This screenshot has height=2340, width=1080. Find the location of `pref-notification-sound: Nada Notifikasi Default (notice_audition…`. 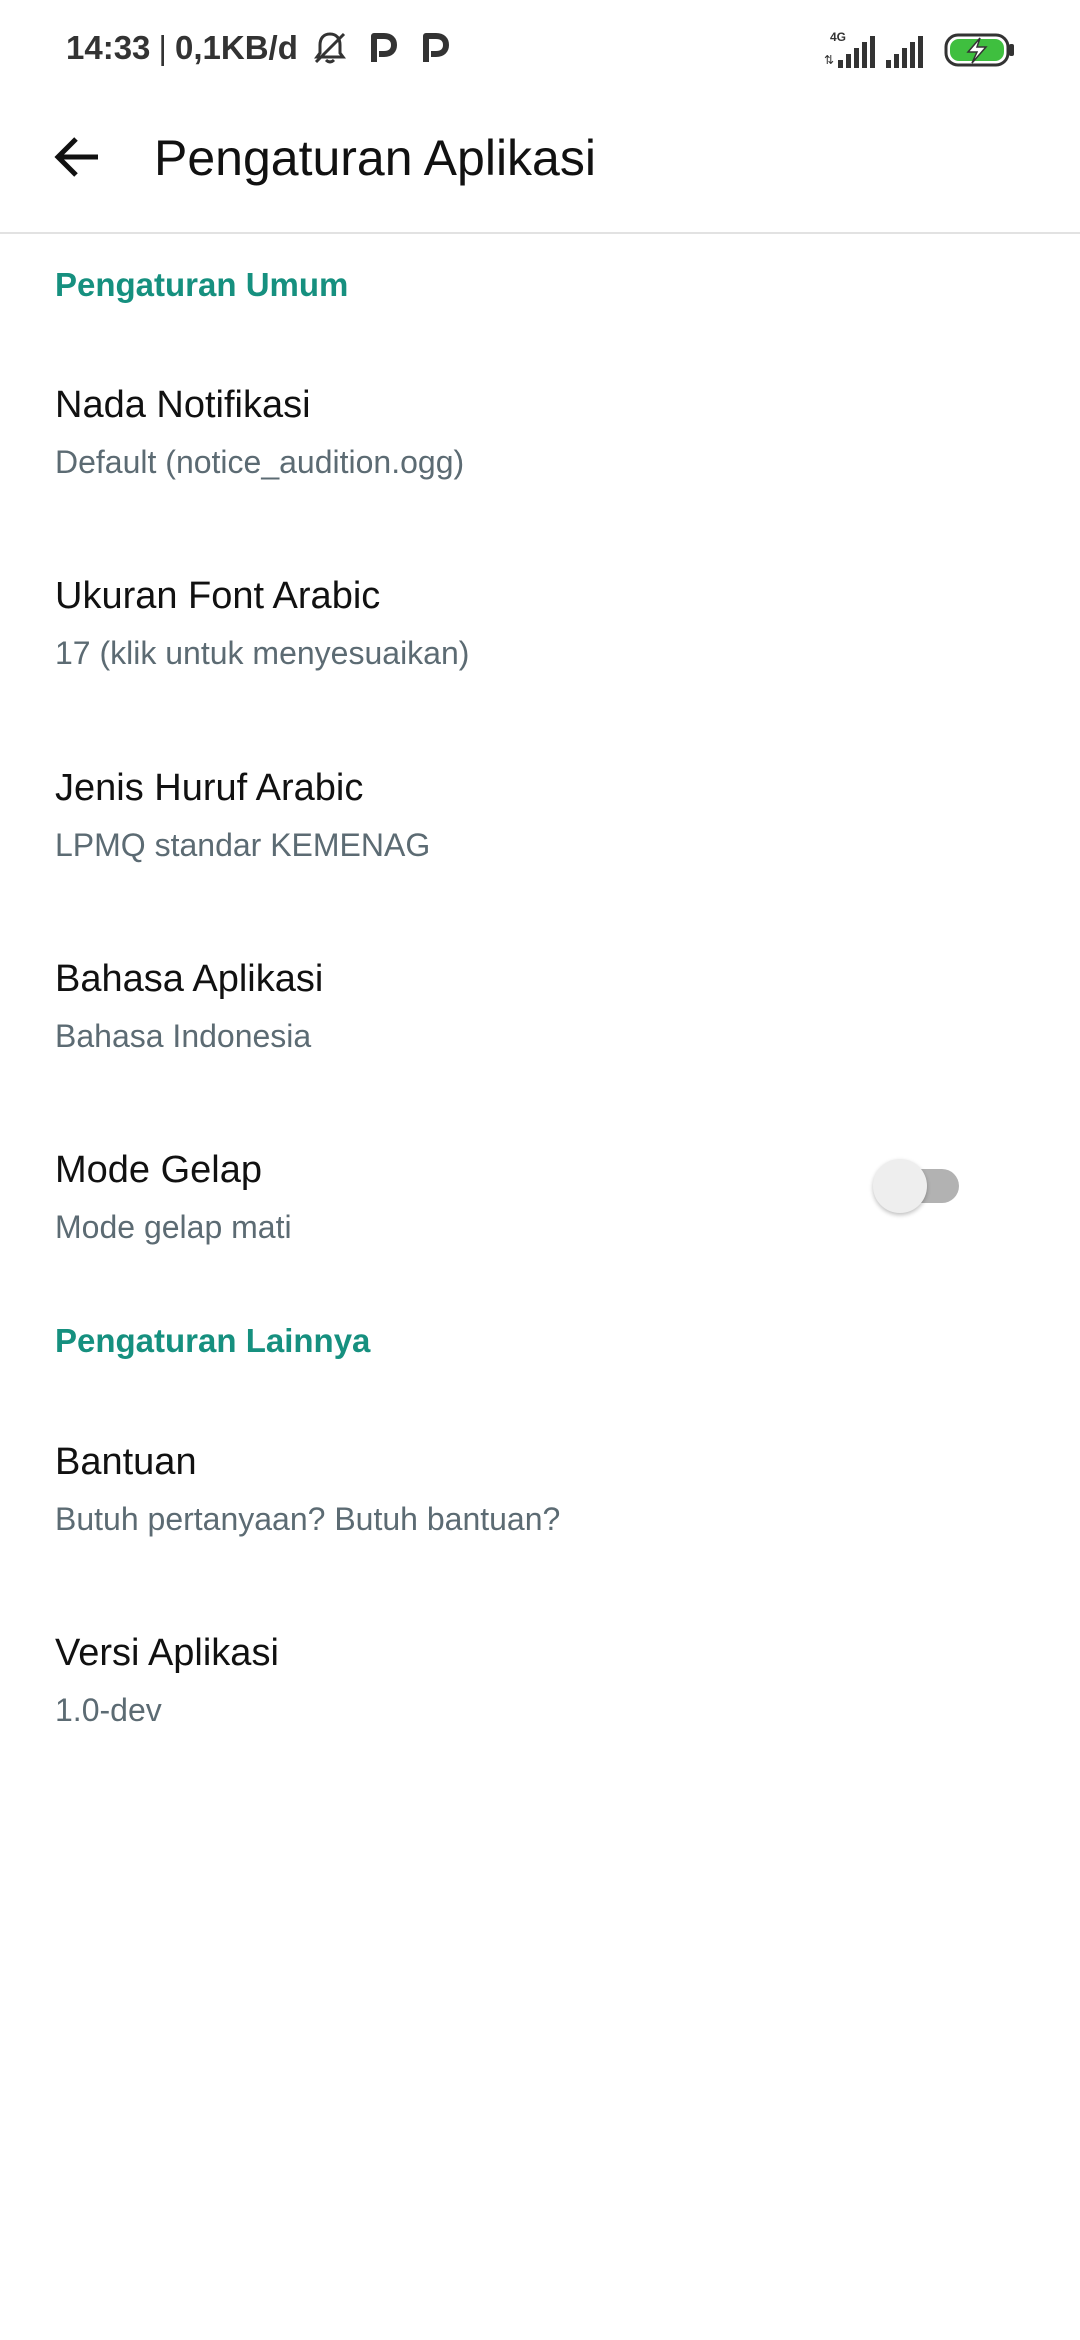

pref-notification-sound: Nada Notifikasi Default (notice_audition… is located at coordinates (540, 477).